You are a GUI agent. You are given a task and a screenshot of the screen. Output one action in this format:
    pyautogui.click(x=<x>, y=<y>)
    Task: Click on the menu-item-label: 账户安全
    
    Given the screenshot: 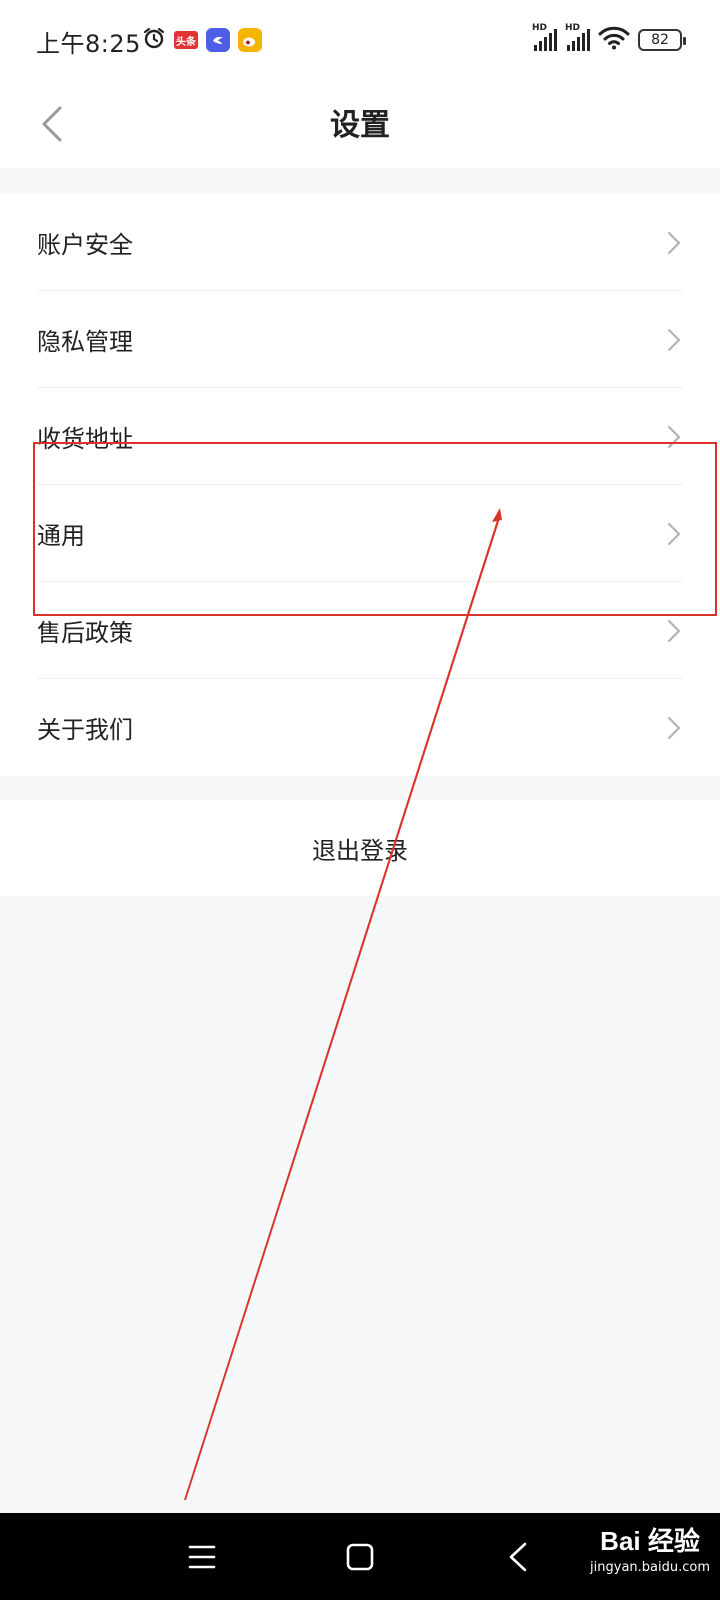 What is the action you would take?
    pyautogui.click(x=85, y=245)
    